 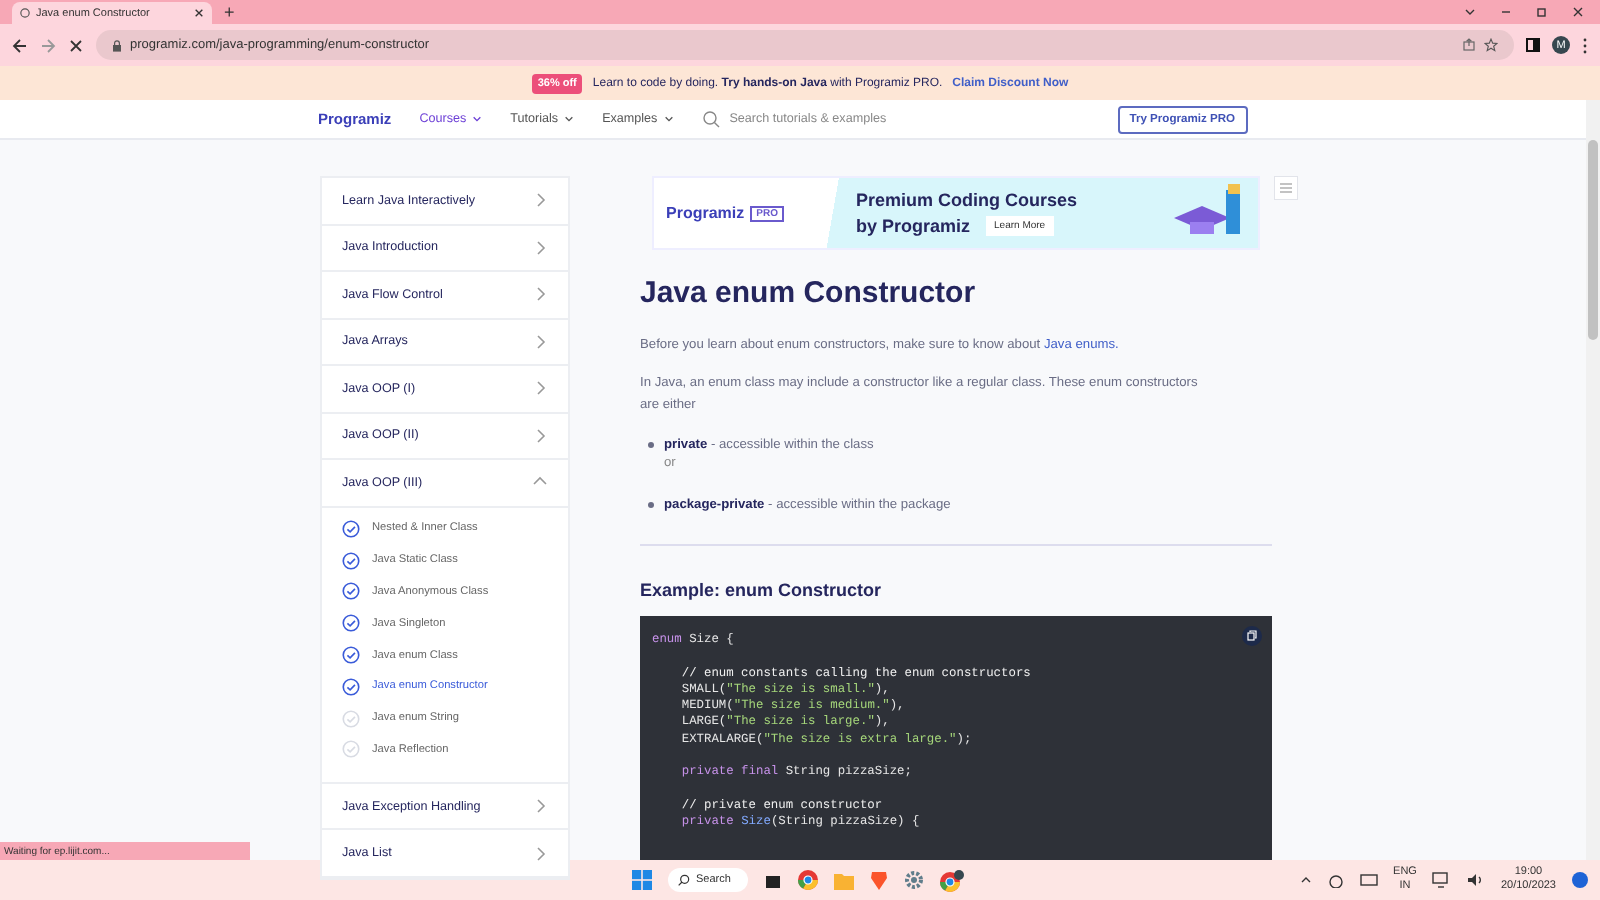 What do you see at coordinates (914, 880) in the screenshot?
I see `gear-icon` at bounding box center [914, 880].